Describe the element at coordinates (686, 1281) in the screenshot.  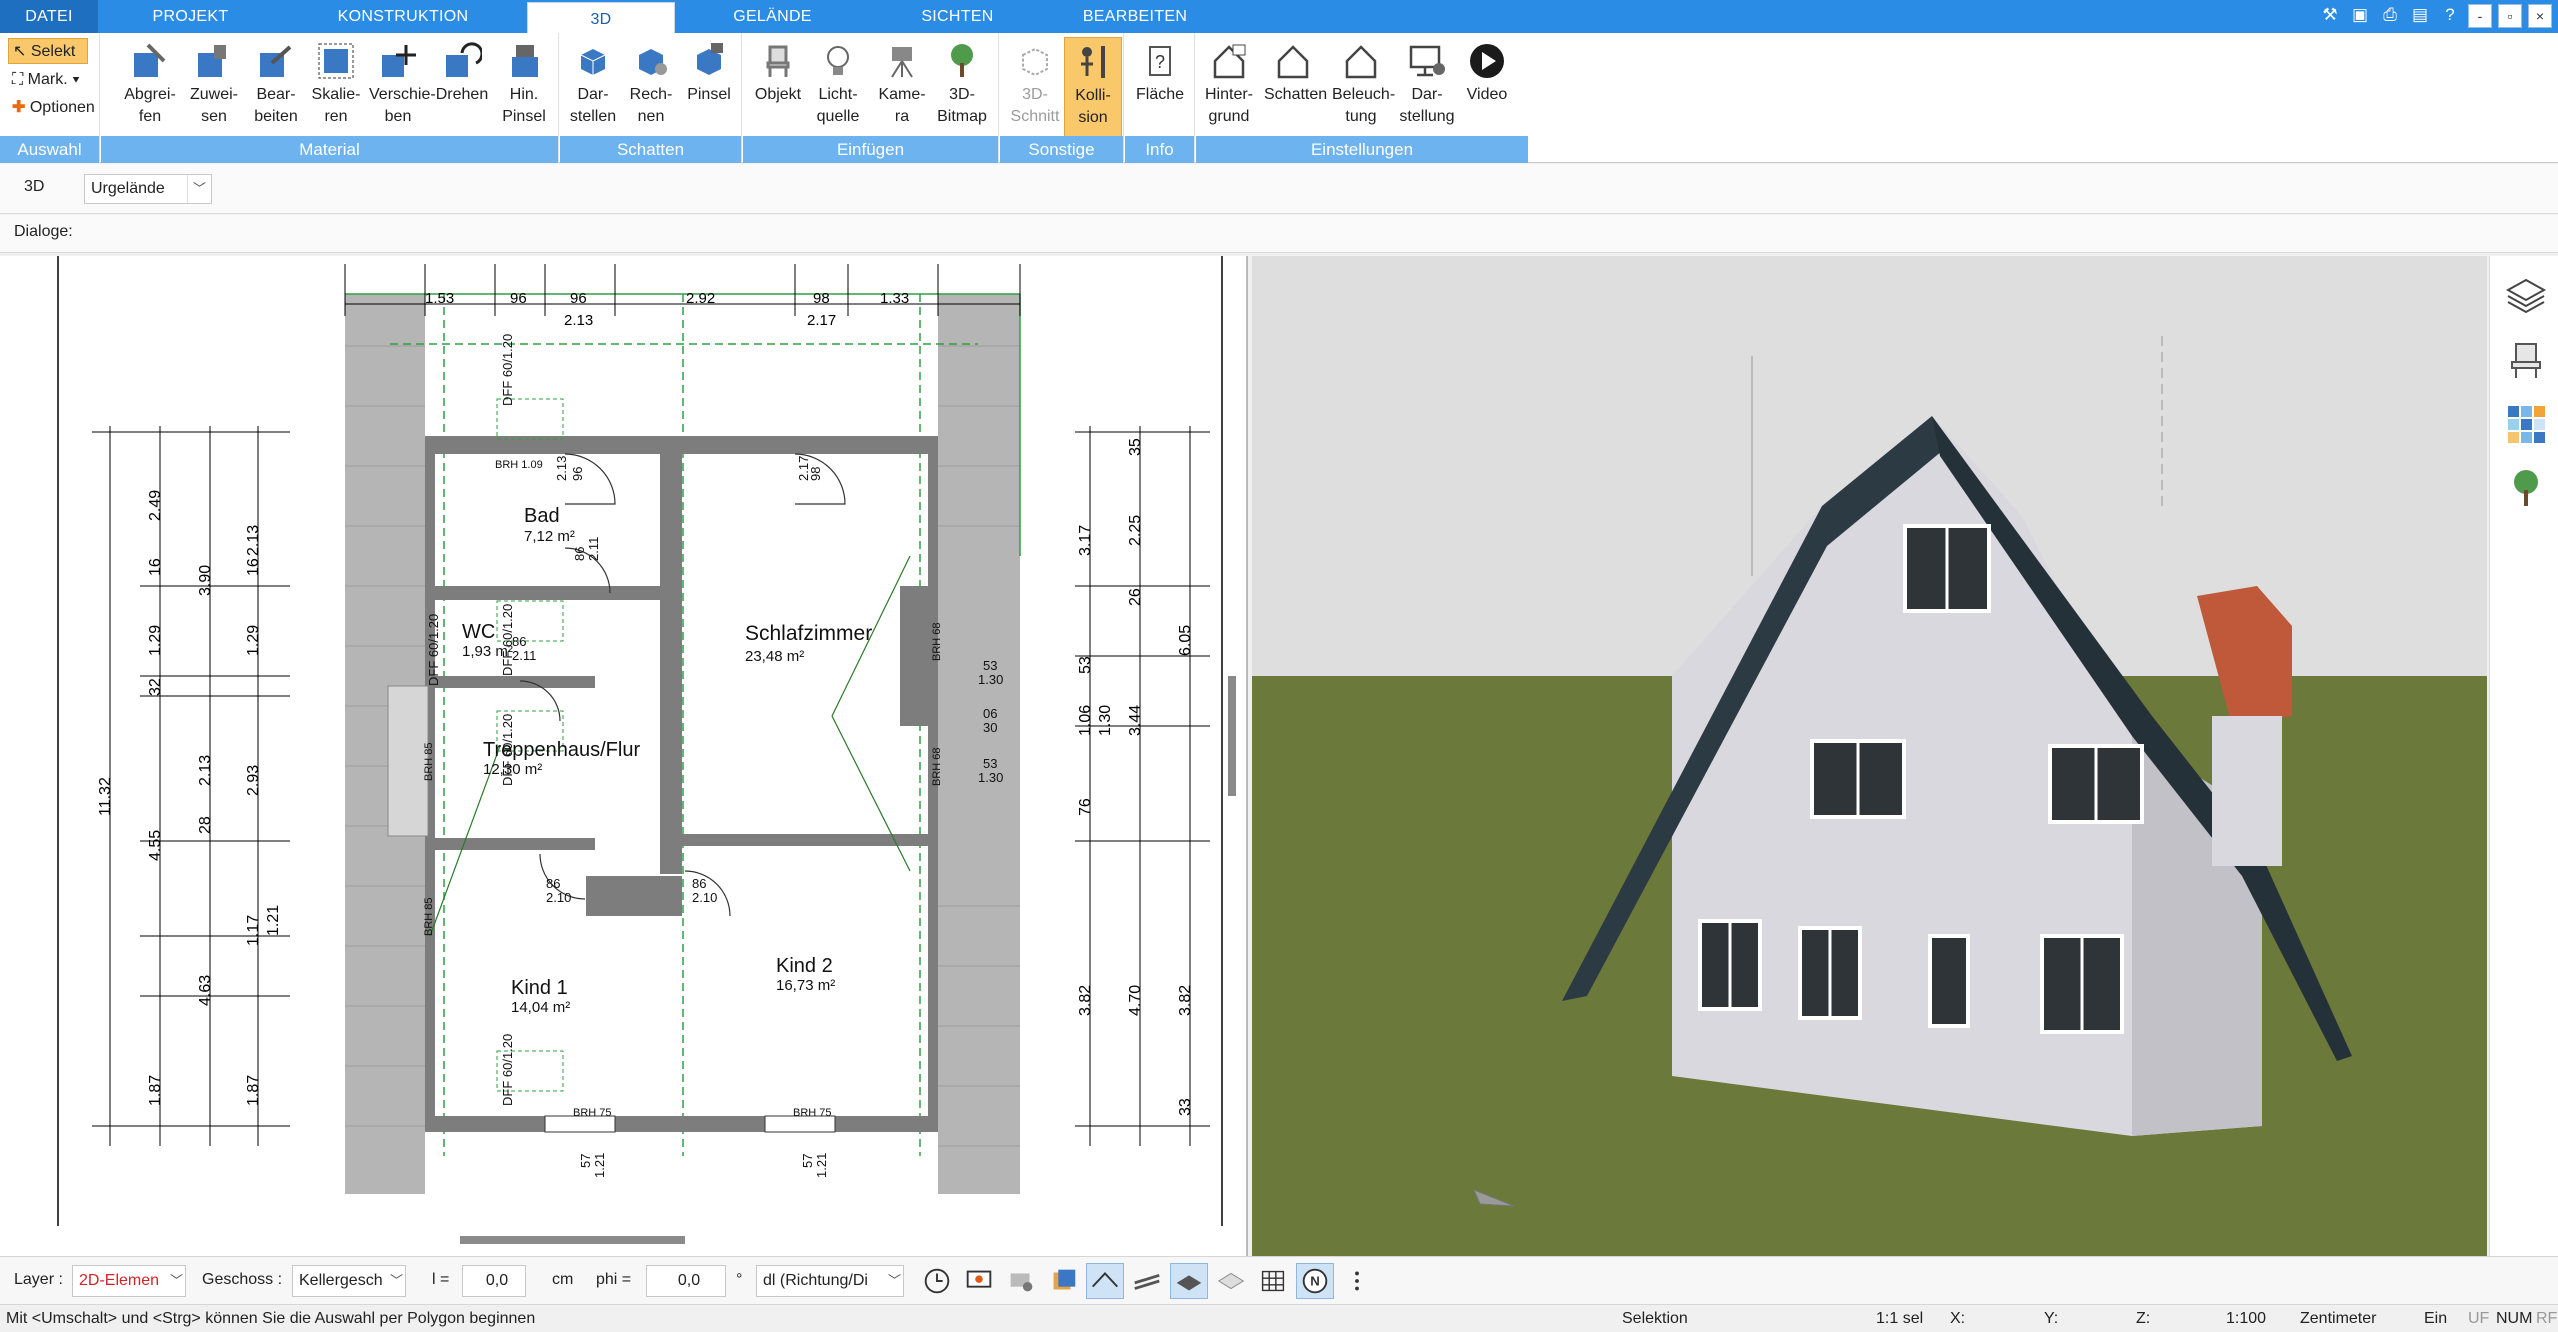
I see `phi-input: 0,0` at that location.